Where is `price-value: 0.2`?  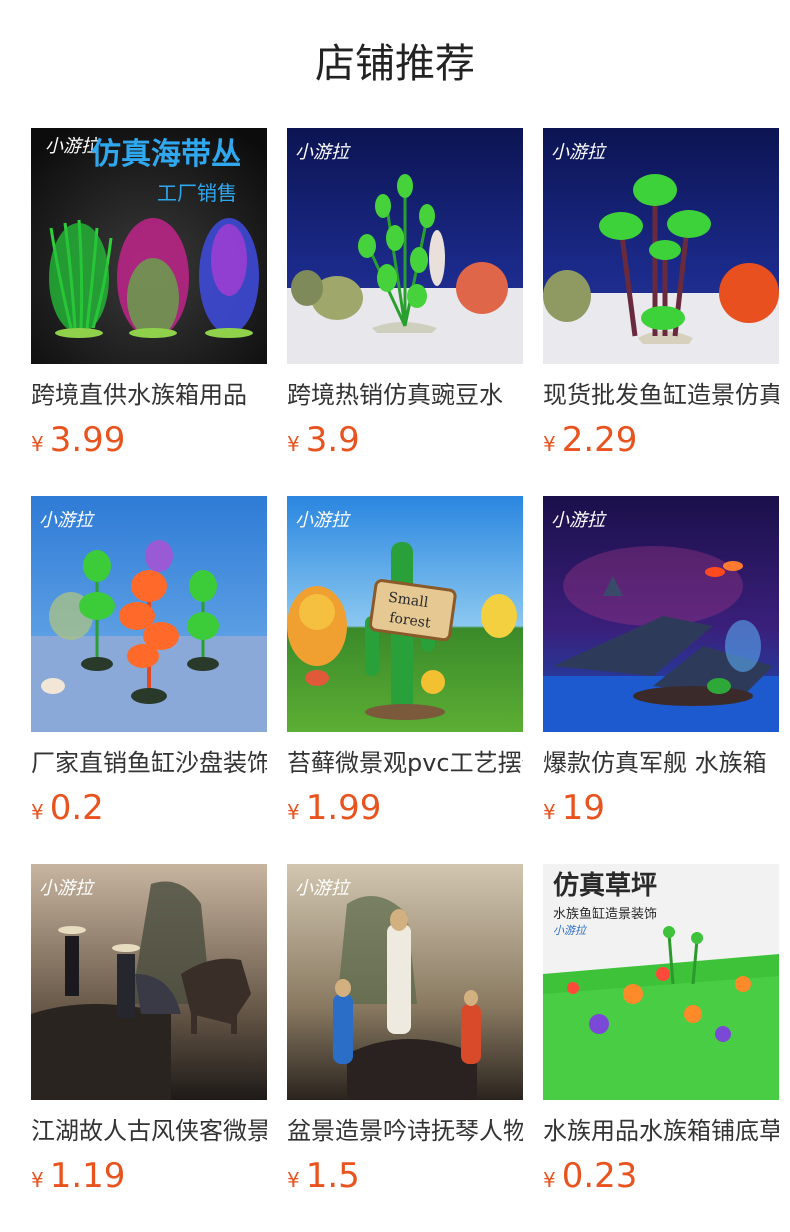 price-value: 0.2 is located at coordinates (76, 808).